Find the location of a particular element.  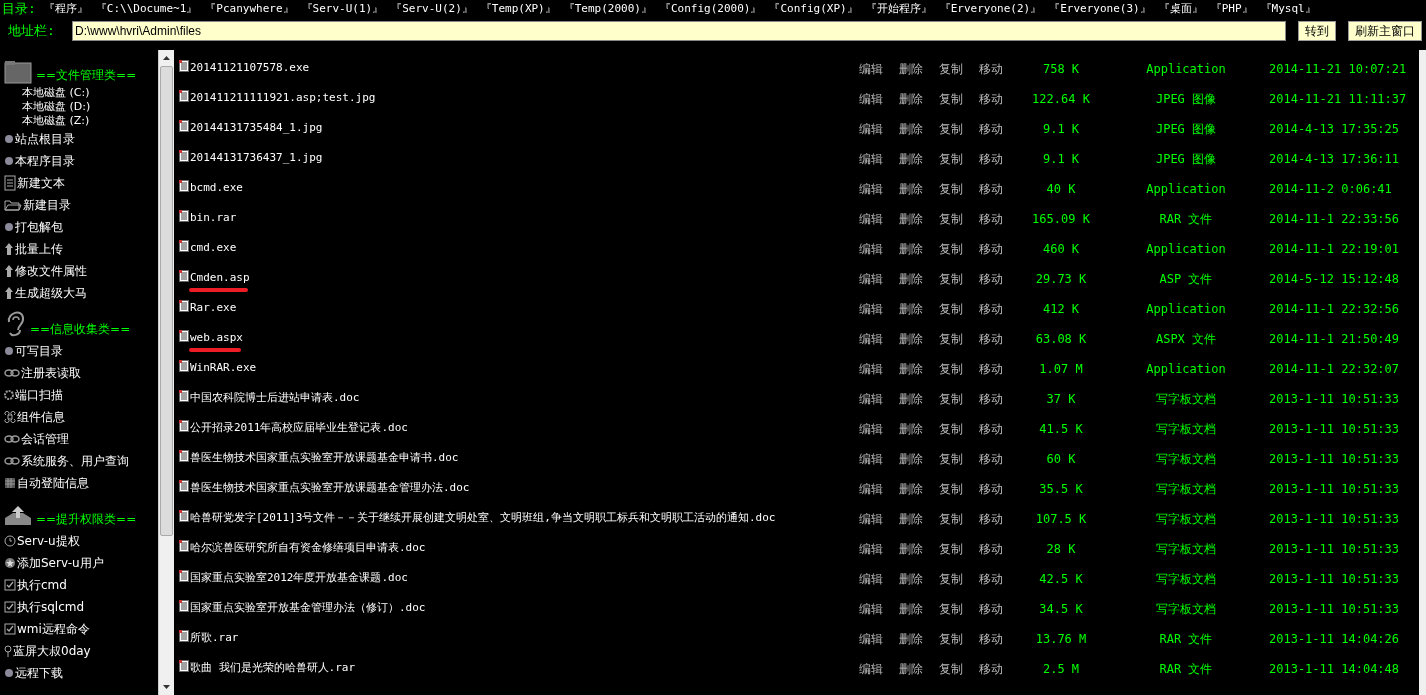

file-name: 国家重点实验室开放基金管理办法（修订）.doc is located at coordinates (308, 608).